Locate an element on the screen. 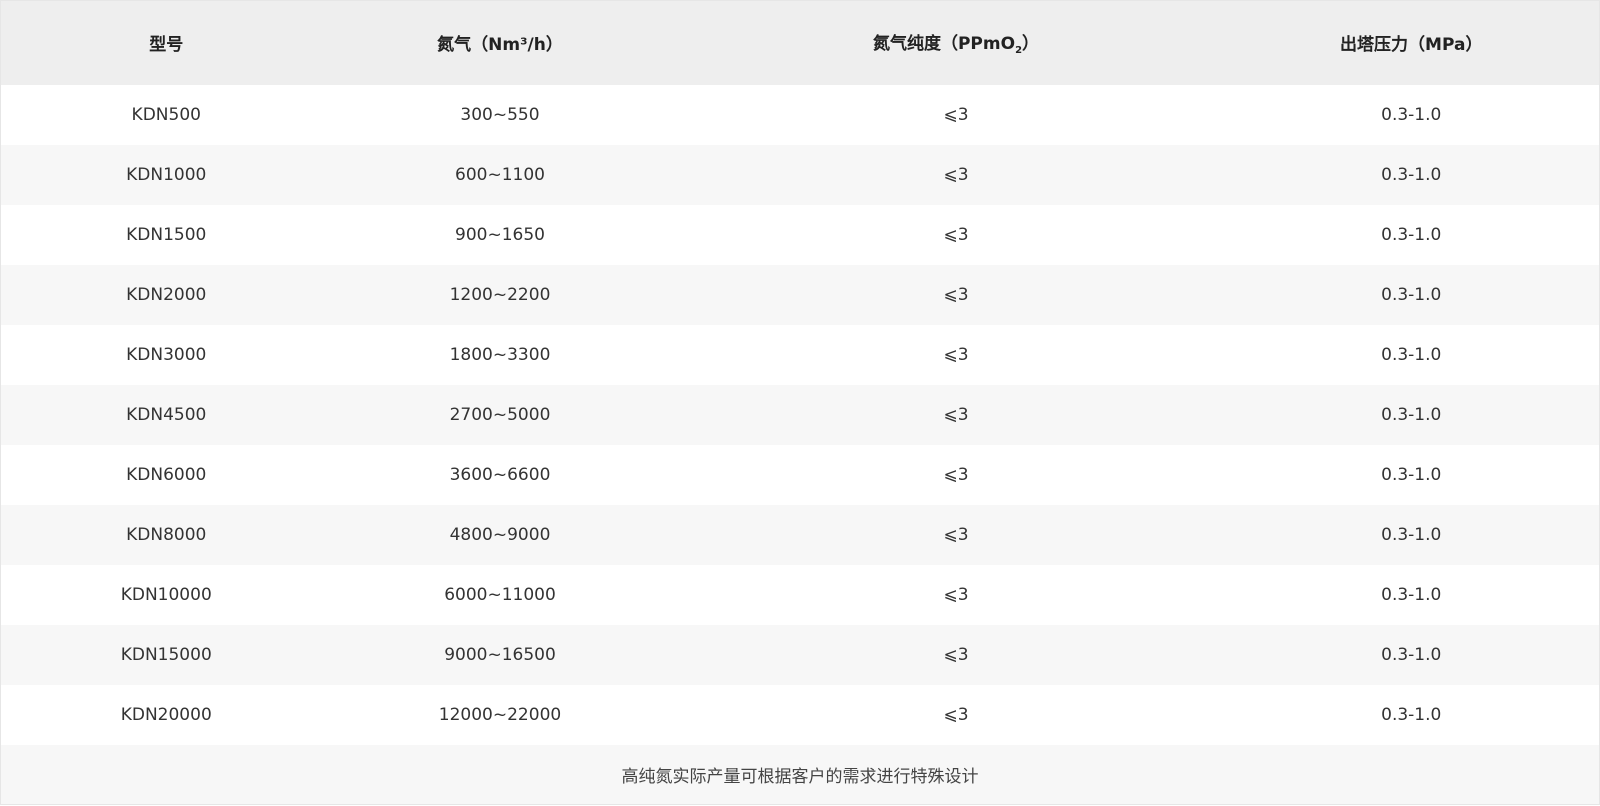  table-row: KDN15000 9000~16500 ⩽3 0.3-1.0 is located at coordinates (800, 654).